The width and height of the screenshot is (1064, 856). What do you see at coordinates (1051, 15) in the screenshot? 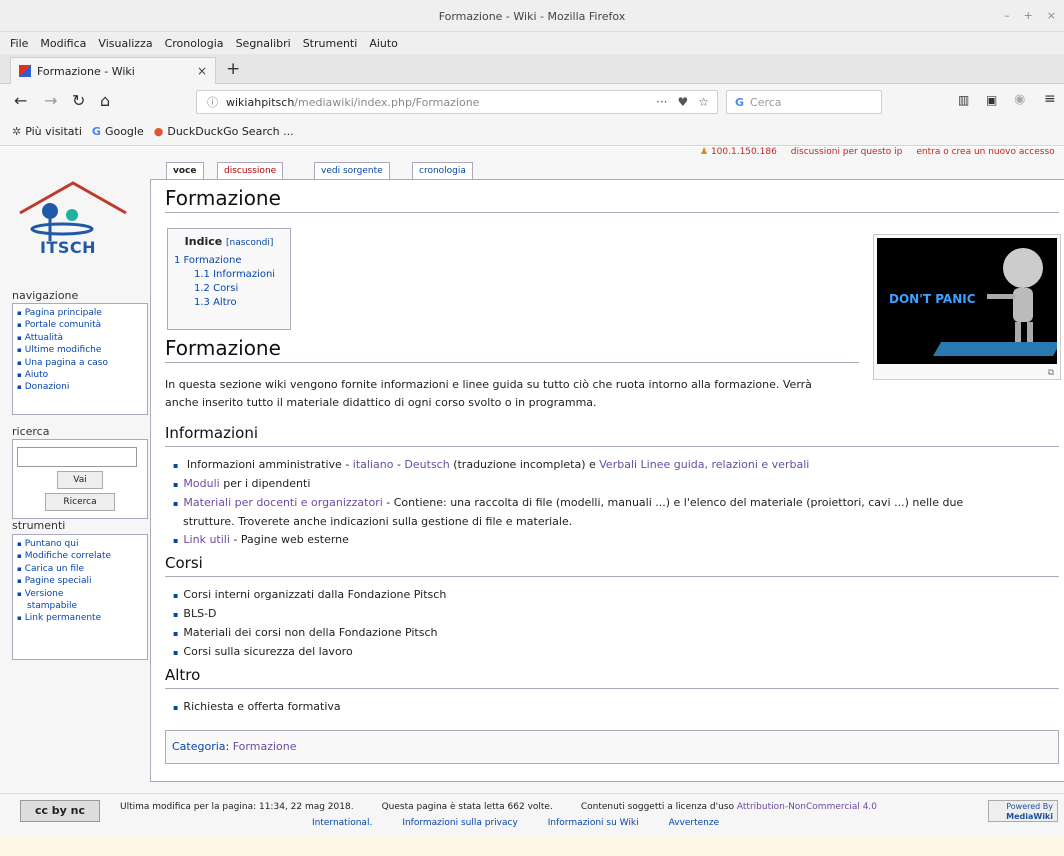
I see `close-window-button: ×` at bounding box center [1051, 15].